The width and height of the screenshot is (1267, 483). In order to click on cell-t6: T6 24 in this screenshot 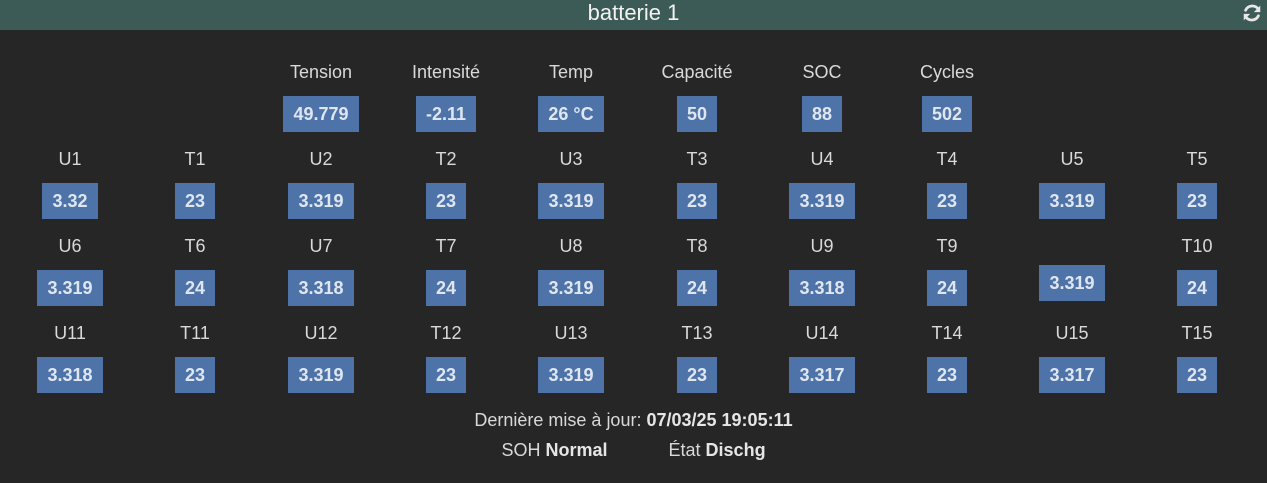, I will do `click(195, 270)`.